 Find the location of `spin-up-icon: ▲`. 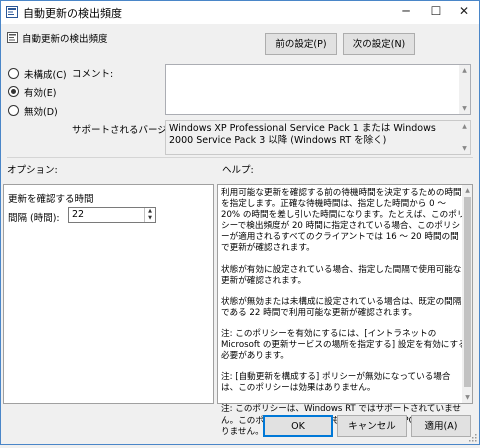

spin-up-icon: ▲ is located at coordinates (150, 211).